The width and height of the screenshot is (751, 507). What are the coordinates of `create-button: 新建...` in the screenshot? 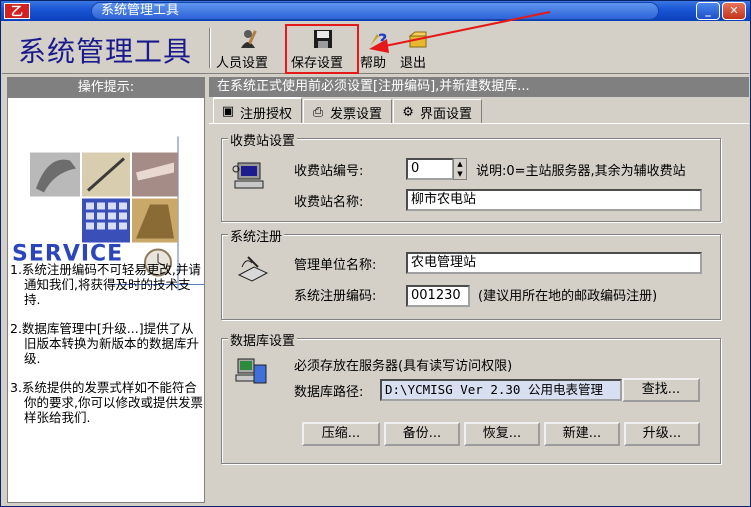 It's located at (582, 434).